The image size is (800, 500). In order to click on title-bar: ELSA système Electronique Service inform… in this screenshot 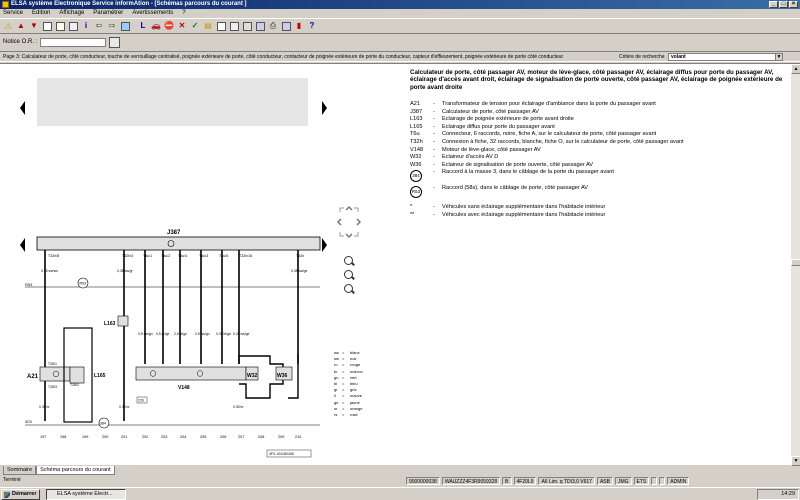, I will do `click(400, 4)`.